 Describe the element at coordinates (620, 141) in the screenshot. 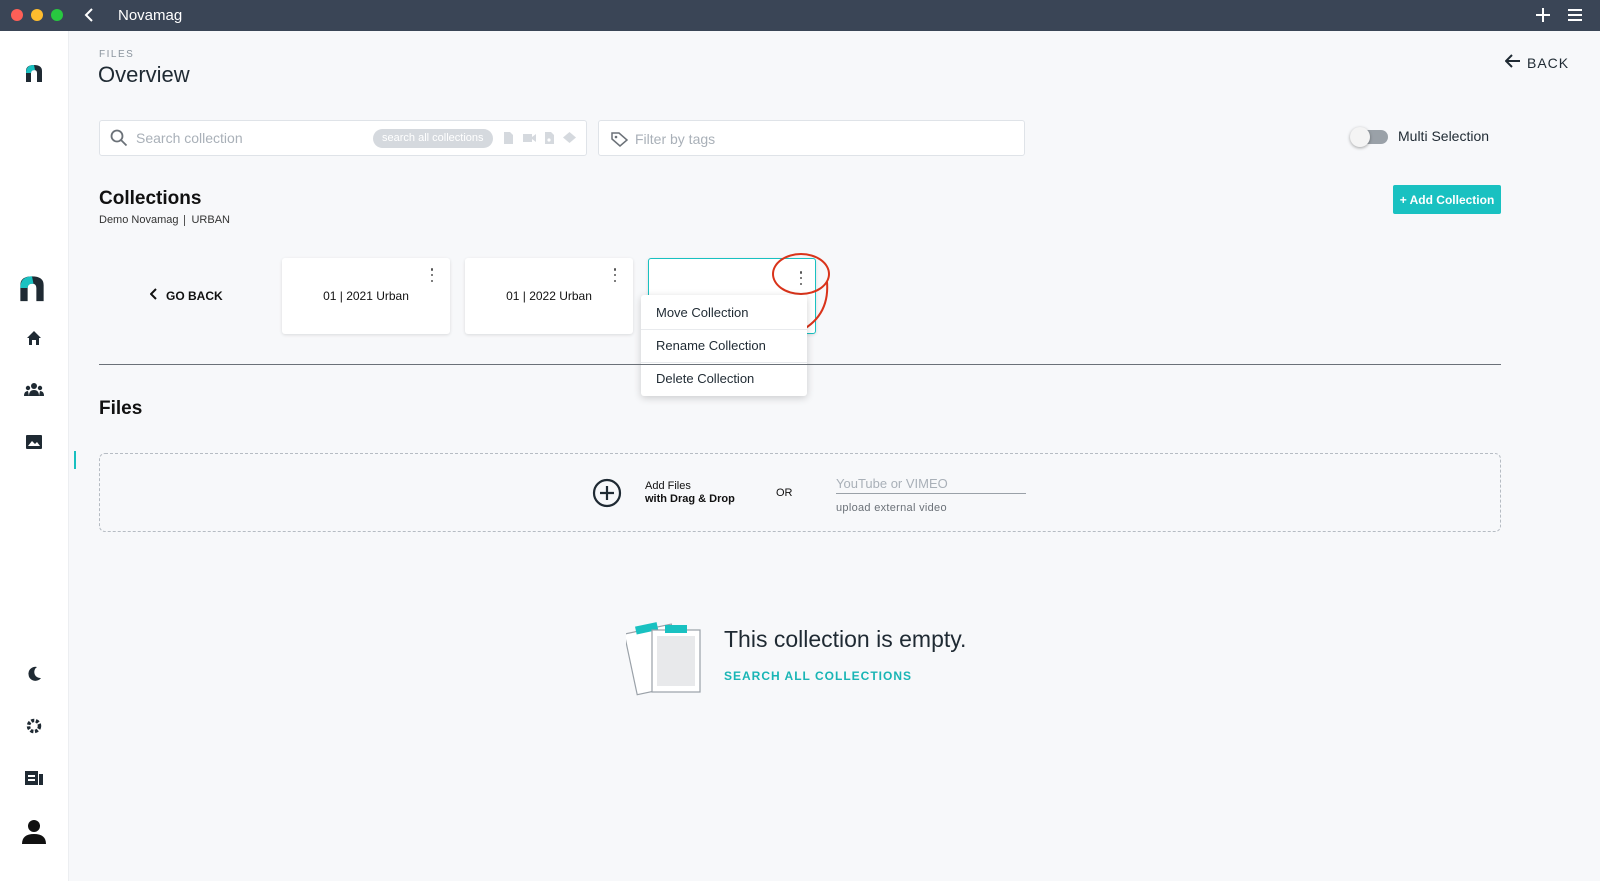

I see `tag-icon` at that location.